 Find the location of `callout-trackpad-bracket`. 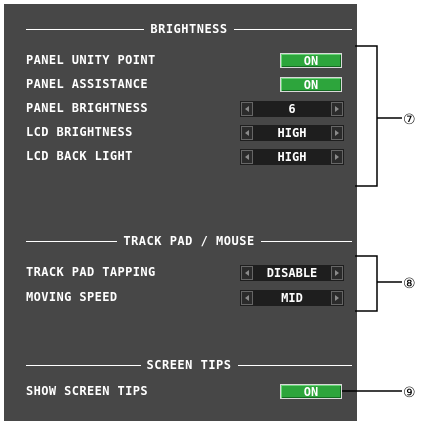

callout-trackpad-bracket is located at coordinates (378, 283).